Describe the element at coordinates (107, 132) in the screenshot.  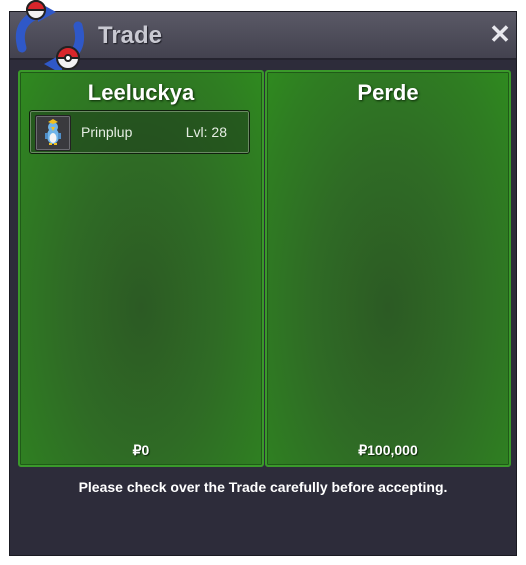
I see `pokemon-name: Prinplup` at that location.